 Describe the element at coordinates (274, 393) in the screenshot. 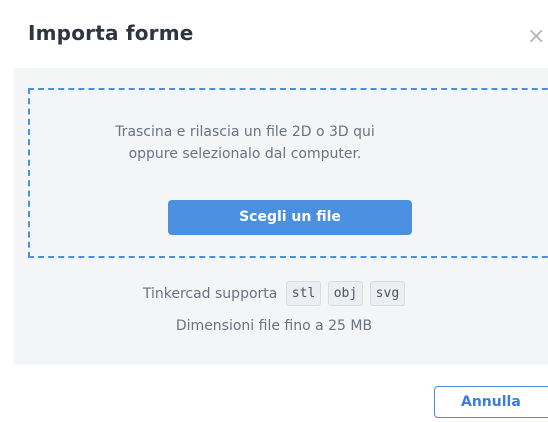

I see `dialog-footer: Annulla` at that location.